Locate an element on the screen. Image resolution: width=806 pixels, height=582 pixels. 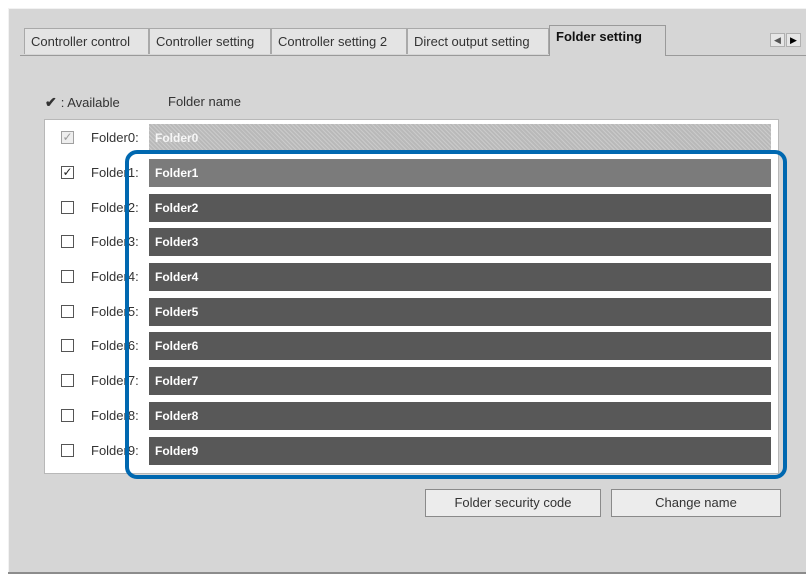
scroll-right-icon: ▶ is located at coordinates (793, 40).